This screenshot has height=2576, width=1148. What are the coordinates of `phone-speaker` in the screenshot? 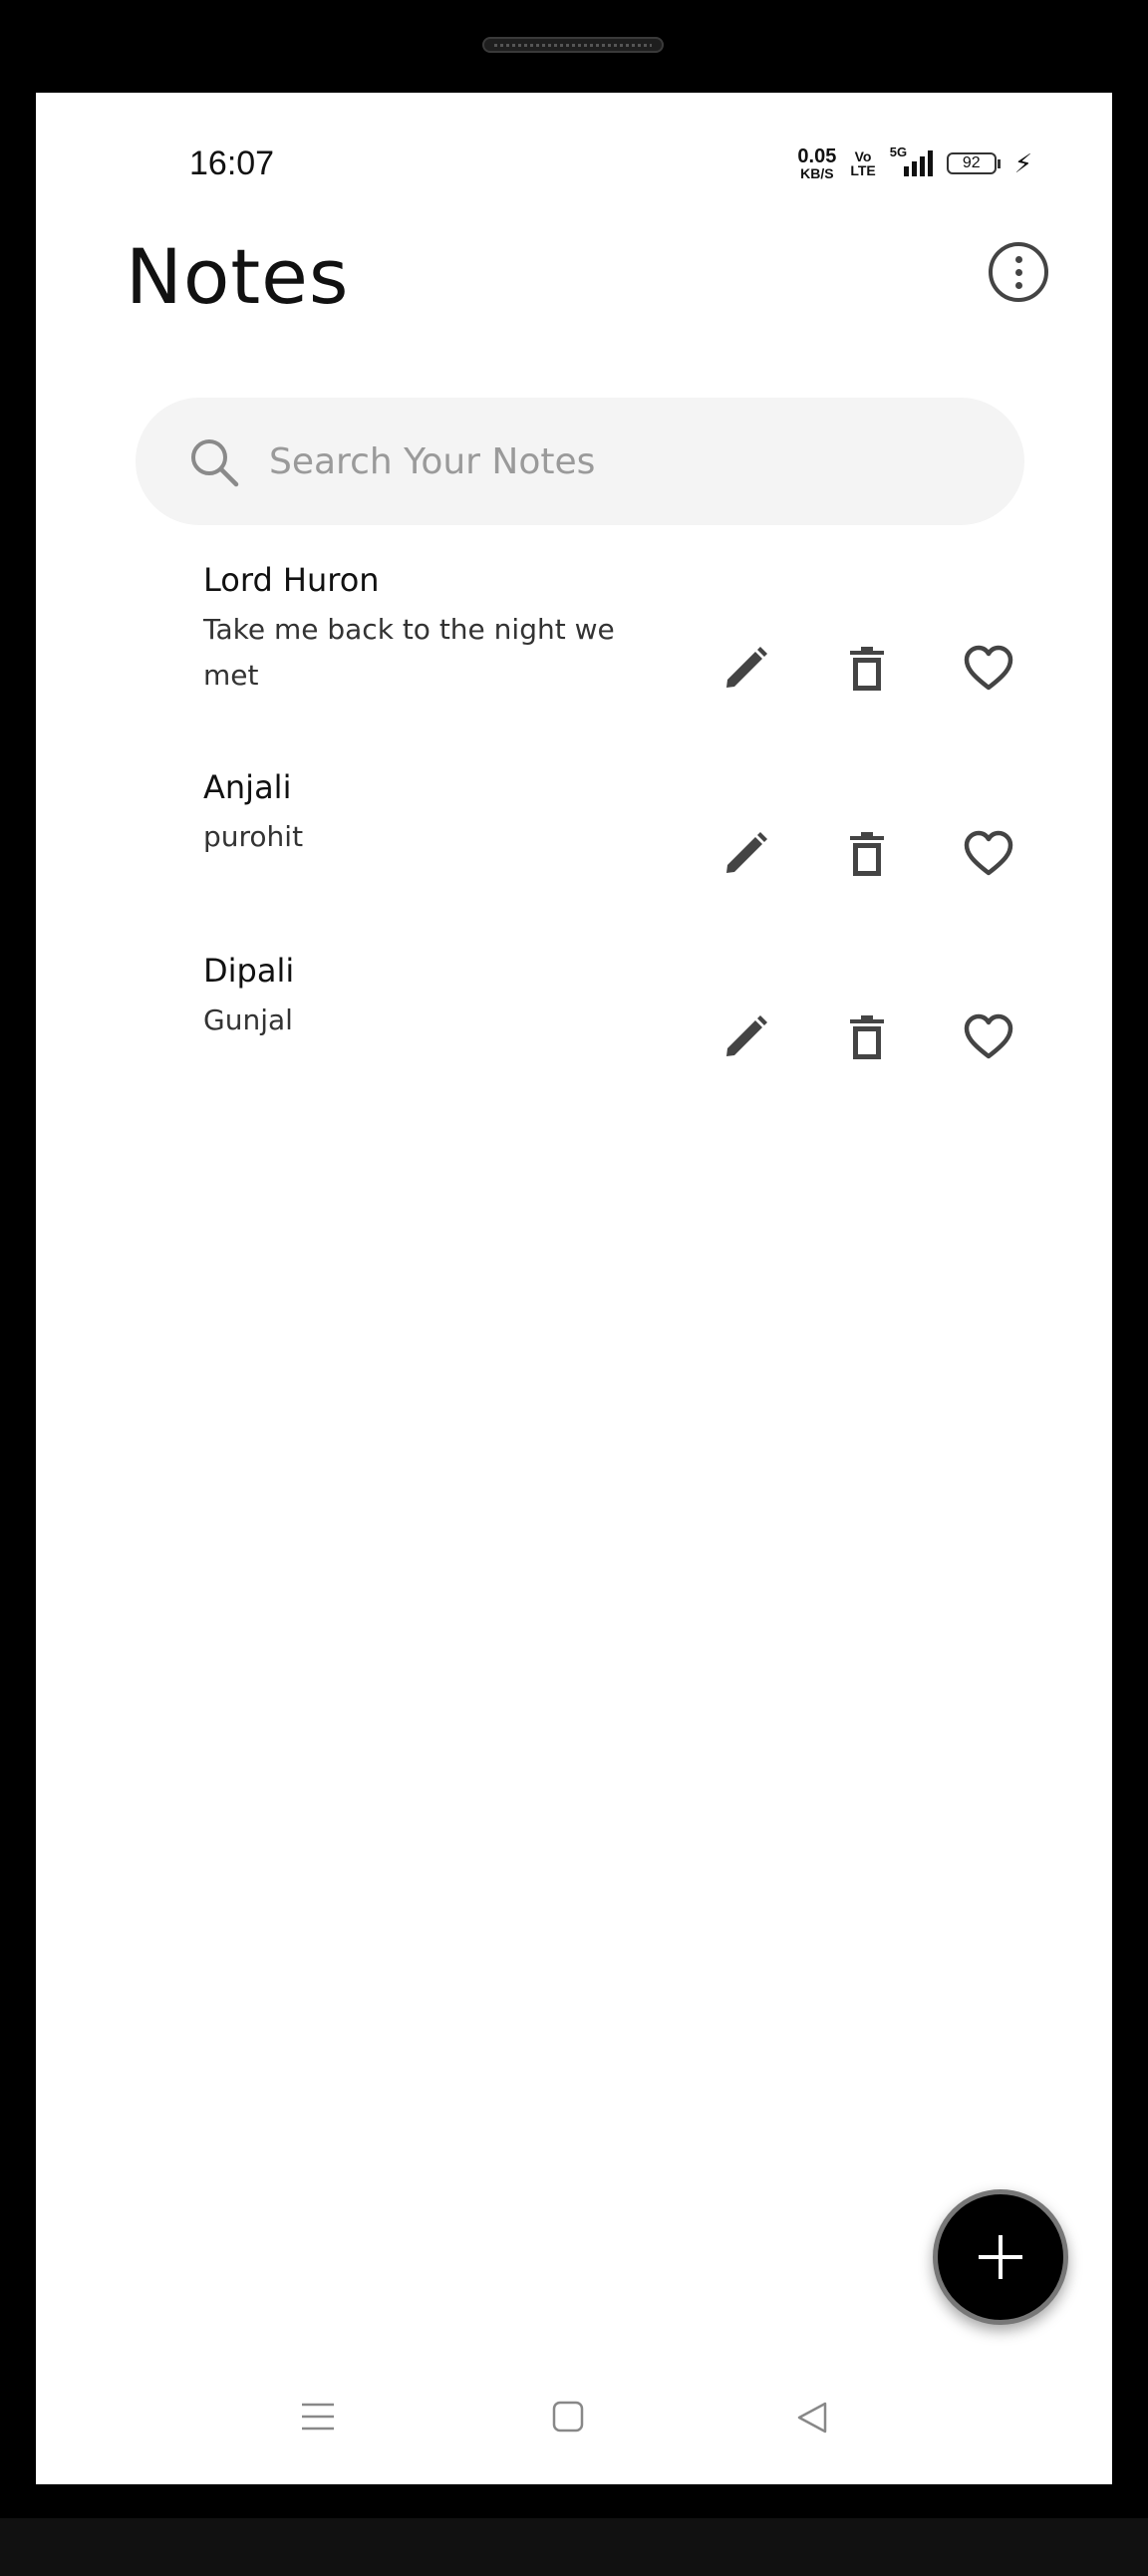 It's located at (573, 45).